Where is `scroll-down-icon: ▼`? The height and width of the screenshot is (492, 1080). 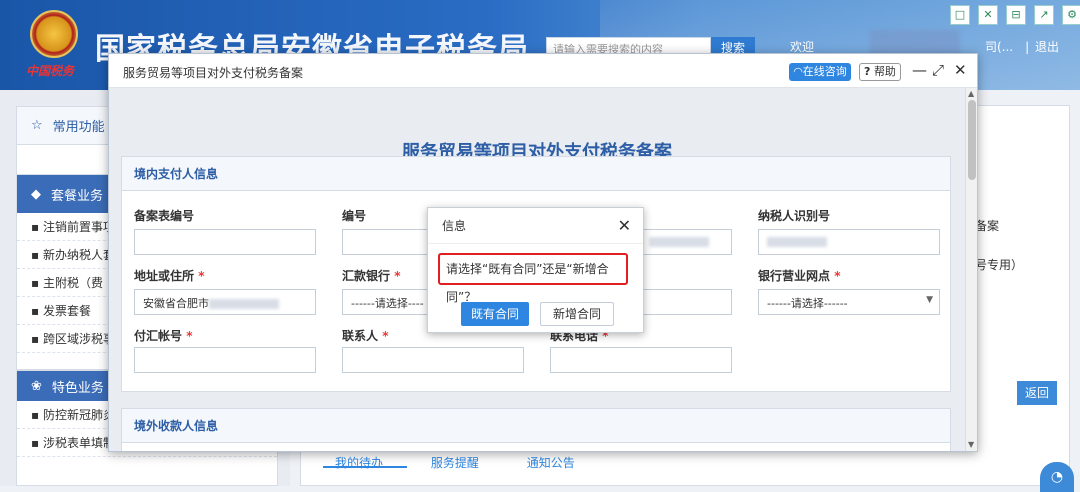
scroll-down-icon: ▼ is located at coordinates (971, 444).